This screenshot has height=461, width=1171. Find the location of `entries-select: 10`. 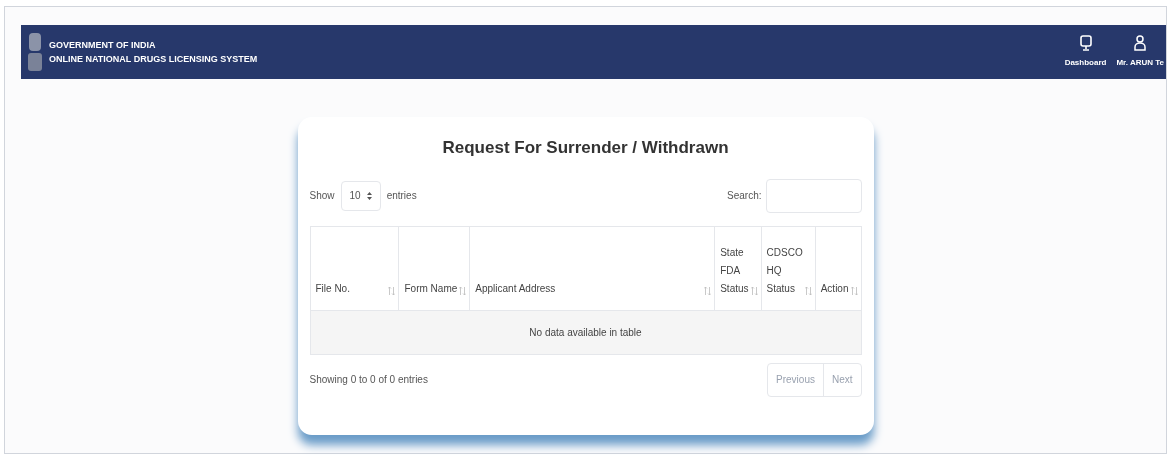

entries-select: 10 is located at coordinates (360, 195).